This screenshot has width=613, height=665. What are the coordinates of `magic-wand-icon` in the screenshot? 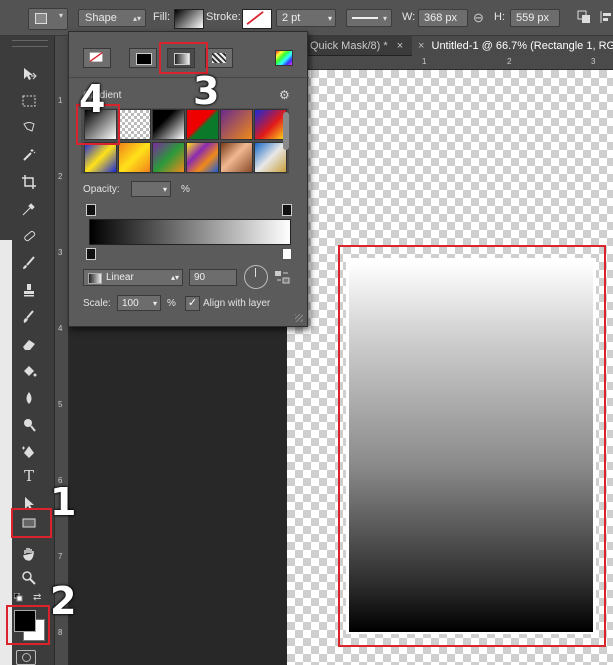 It's located at (29, 155).